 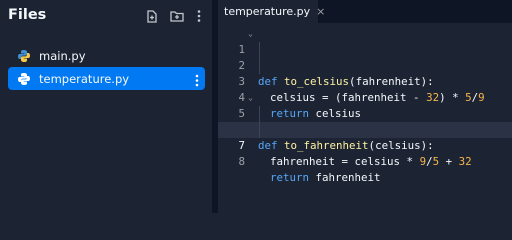 What do you see at coordinates (320, 11) in the screenshot?
I see `close-tab-icon: ×` at bounding box center [320, 11].